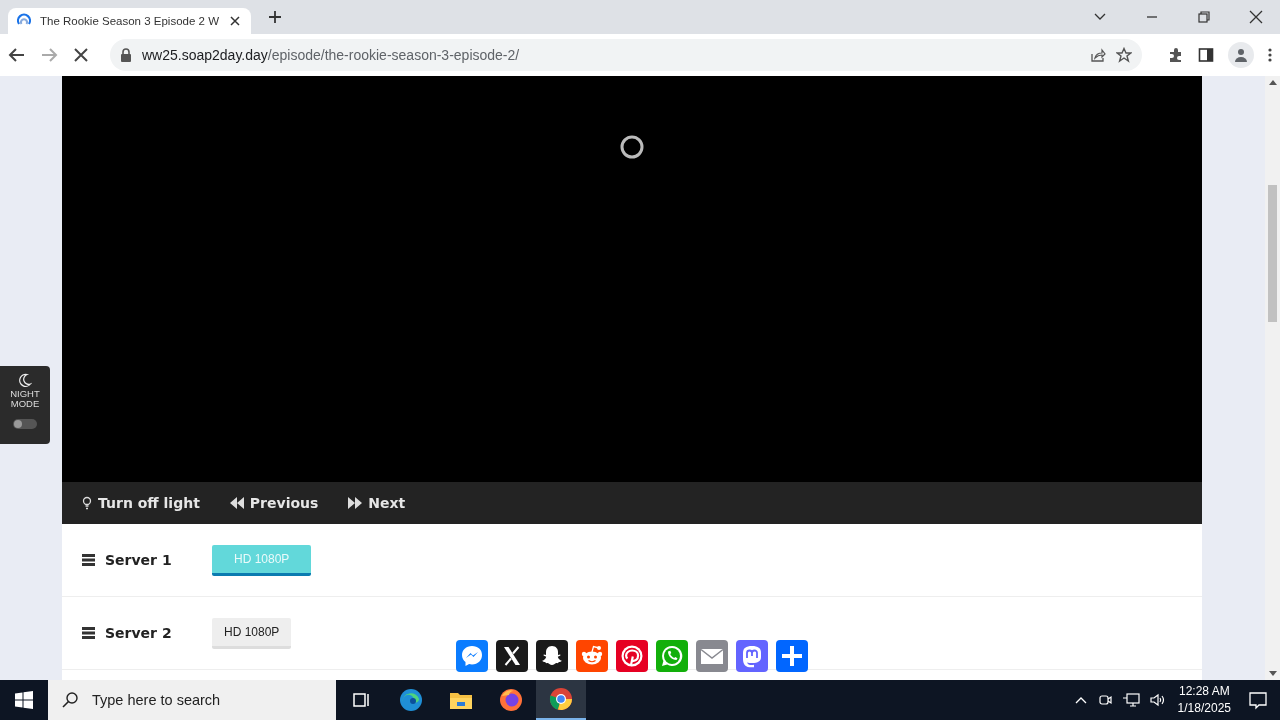 The width and height of the screenshot is (1280, 720). What do you see at coordinates (512, 656) in the screenshot?
I see `x-share-icon` at bounding box center [512, 656].